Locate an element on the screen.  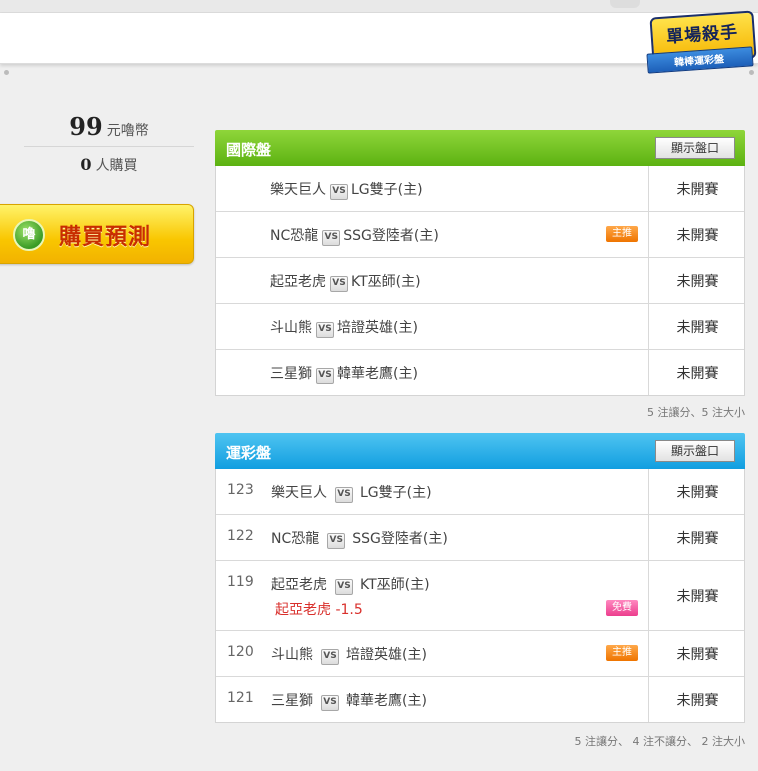
price-divider is located at coordinates (109, 146).